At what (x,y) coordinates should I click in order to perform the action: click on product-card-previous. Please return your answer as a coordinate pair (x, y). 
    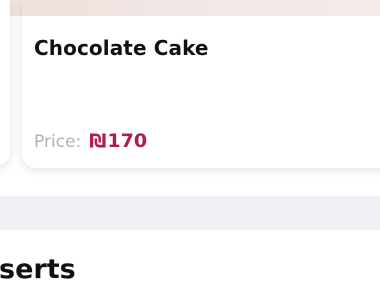
    Looking at the image, I should click on (5, 82).